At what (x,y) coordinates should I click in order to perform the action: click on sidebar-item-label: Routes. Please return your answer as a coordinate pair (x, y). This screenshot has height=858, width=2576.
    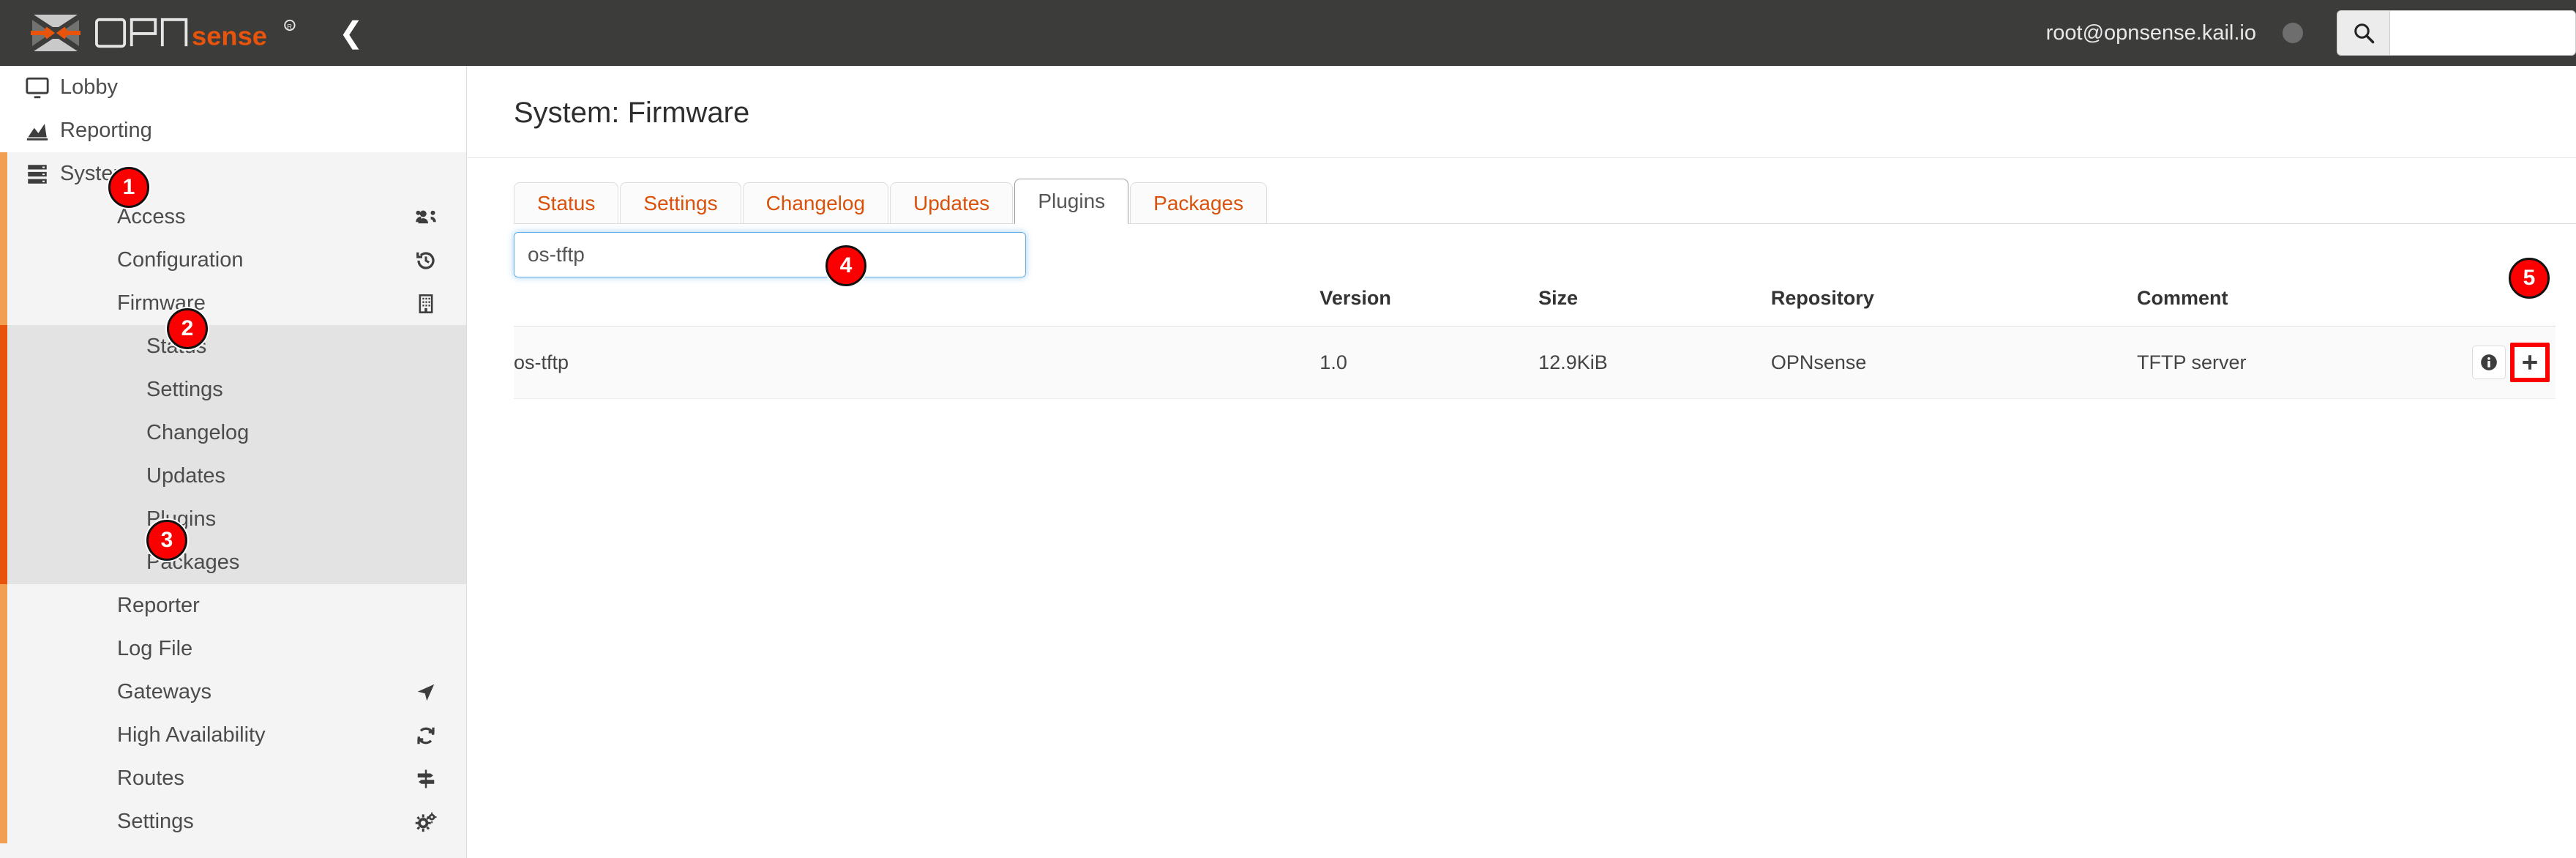
    Looking at the image, I should click on (150, 778).